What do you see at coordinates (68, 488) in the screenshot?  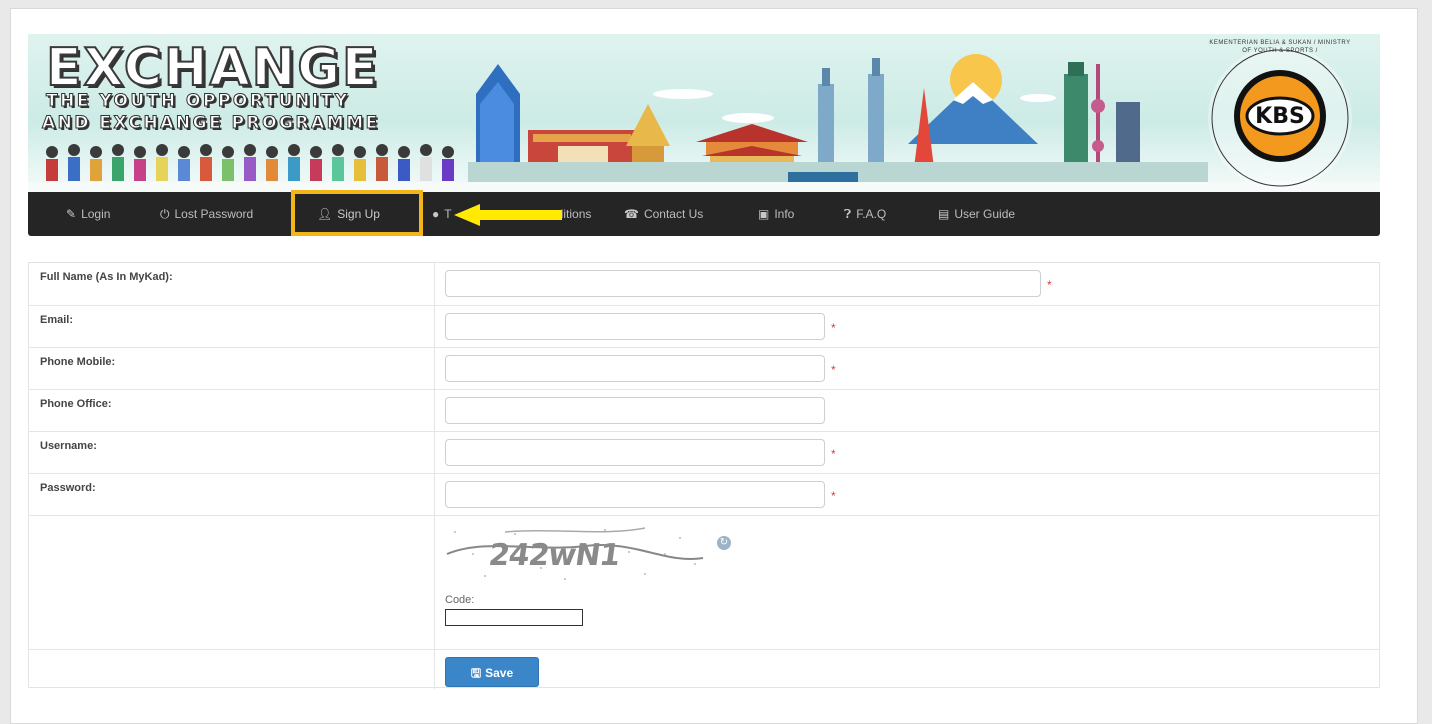 I see `password-label: Password:` at bounding box center [68, 488].